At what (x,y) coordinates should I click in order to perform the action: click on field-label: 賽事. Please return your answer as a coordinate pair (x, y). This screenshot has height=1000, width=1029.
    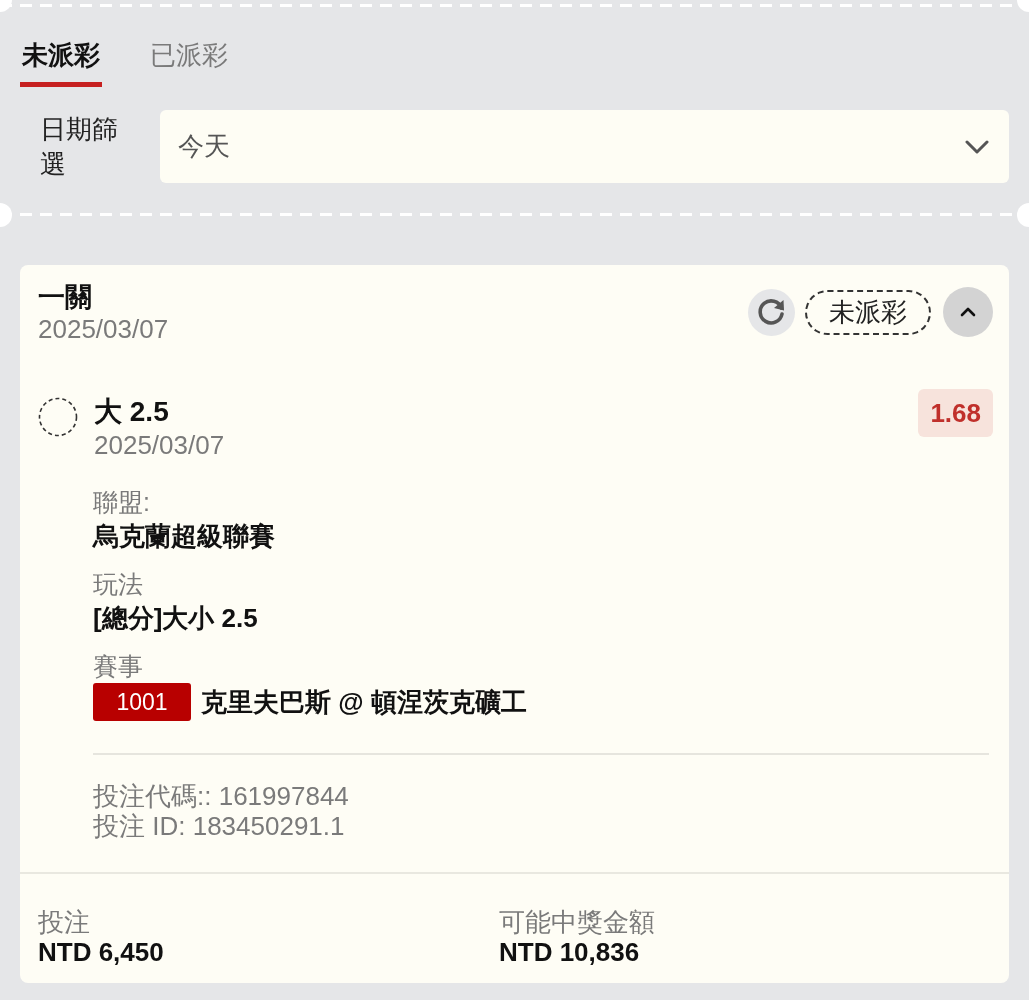
    Looking at the image, I should click on (118, 666).